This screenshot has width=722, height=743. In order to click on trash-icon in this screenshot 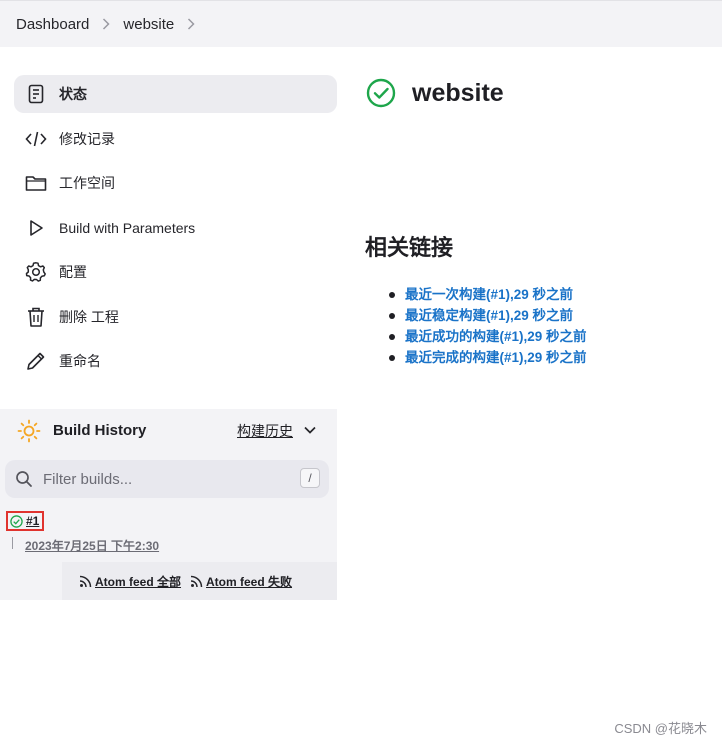, I will do `click(36, 317)`.